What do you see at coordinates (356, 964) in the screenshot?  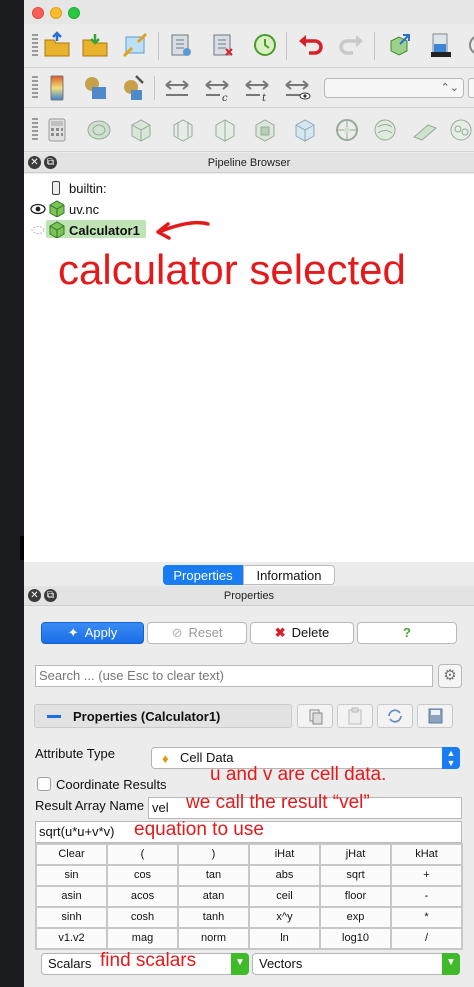 I see `vectors-select: Vectors ▼` at bounding box center [356, 964].